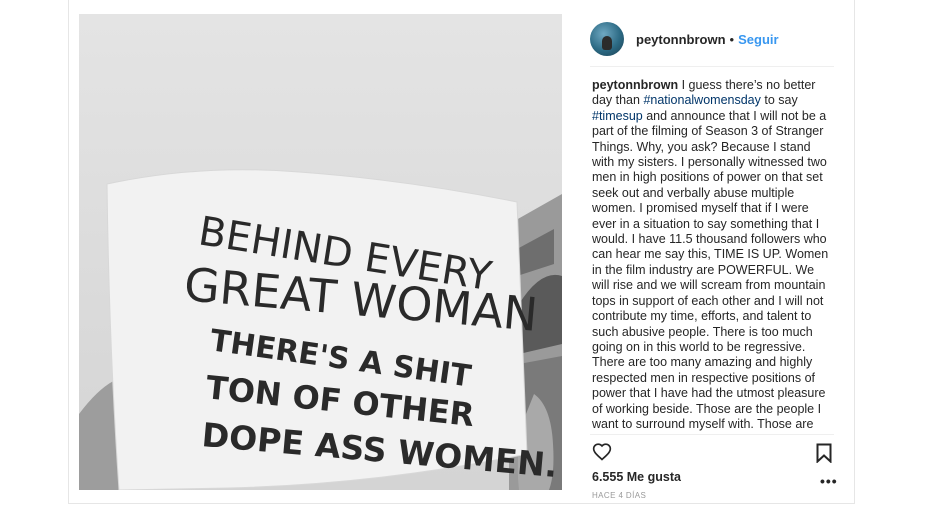 This screenshot has height=505, width=940. I want to click on follow-button: Seguir, so click(758, 39).